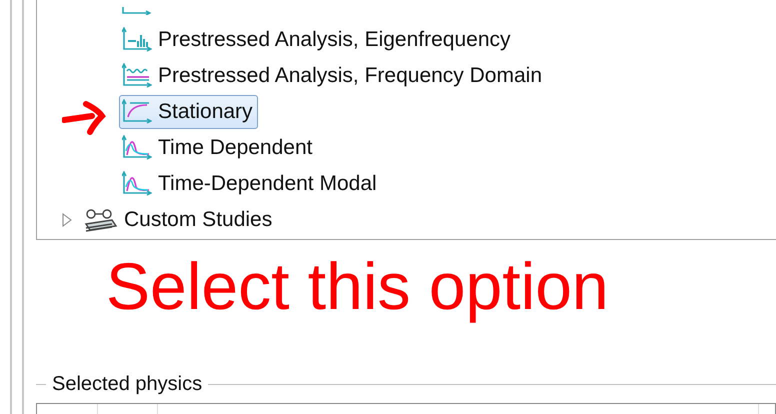 The height and width of the screenshot is (414, 776). Describe the element at coordinates (317, 40) in the screenshot. I see `tree-item: Prestressed Analysis, Eigenfrequency` at that location.